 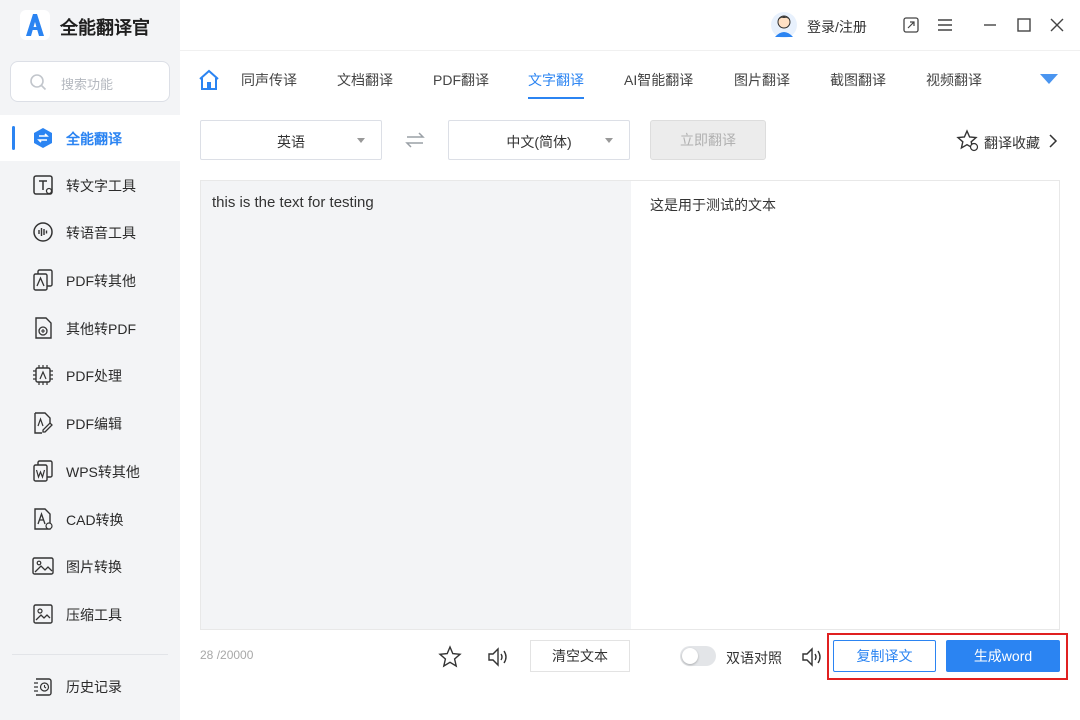 What do you see at coordinates (967, 140) in the screenshot?
I see `star-settings-icon` at bounding box center [967, 140].